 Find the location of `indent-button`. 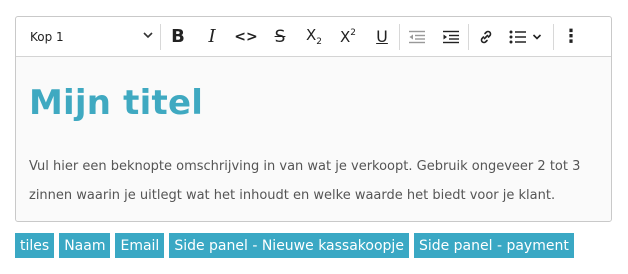

indent-button is located at coordinates (451, 37).